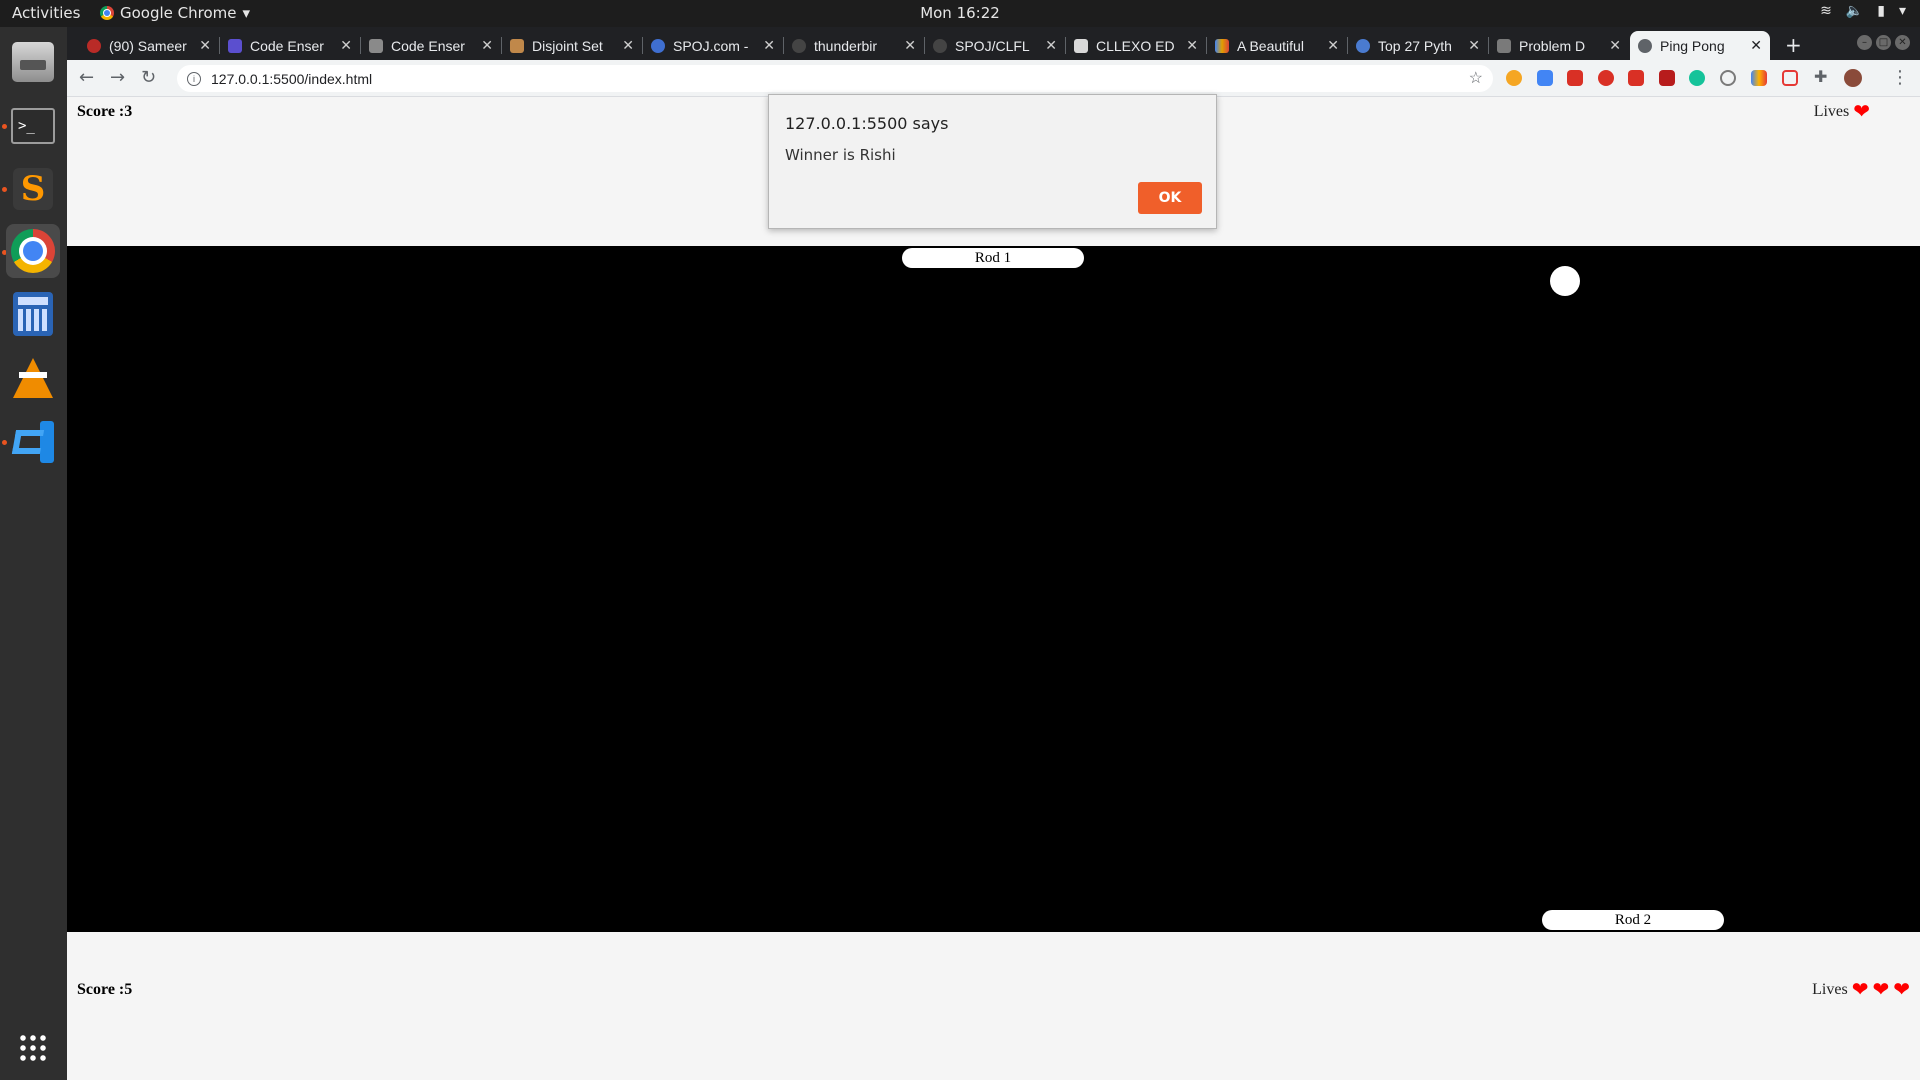  Describe the element at coordinates (1728, 78) in the screenshot. I see `extension-circle-icon` at that location.